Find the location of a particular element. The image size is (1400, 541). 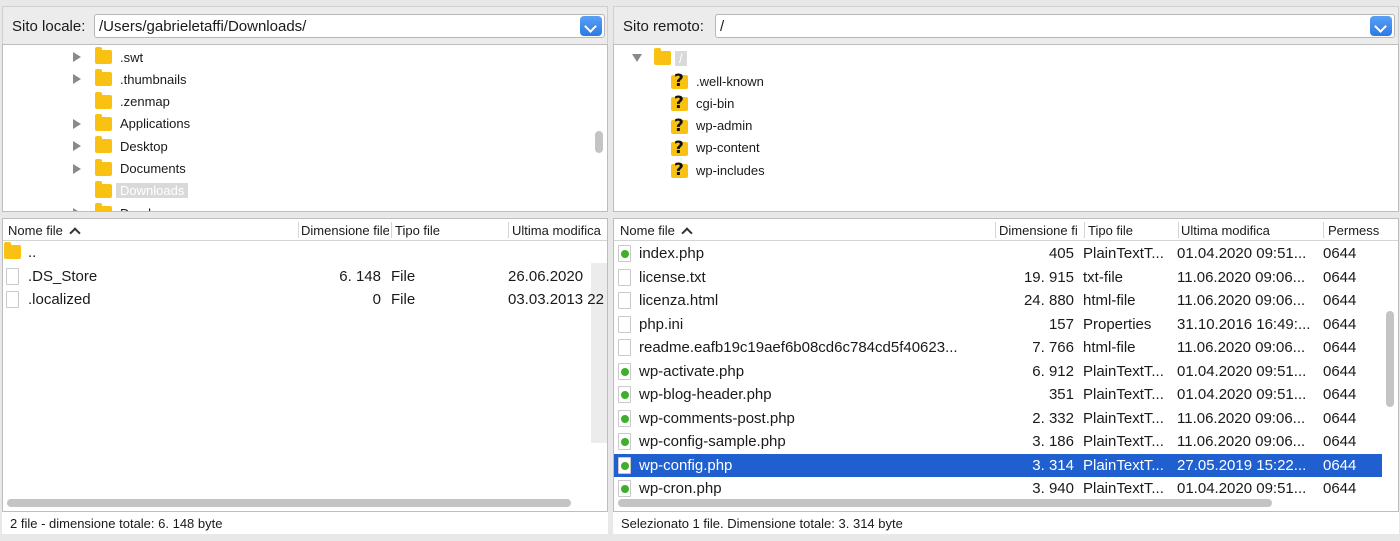

file-row: .localized 0 File 03.03.2013 22 is located at coordinates (305, 299).